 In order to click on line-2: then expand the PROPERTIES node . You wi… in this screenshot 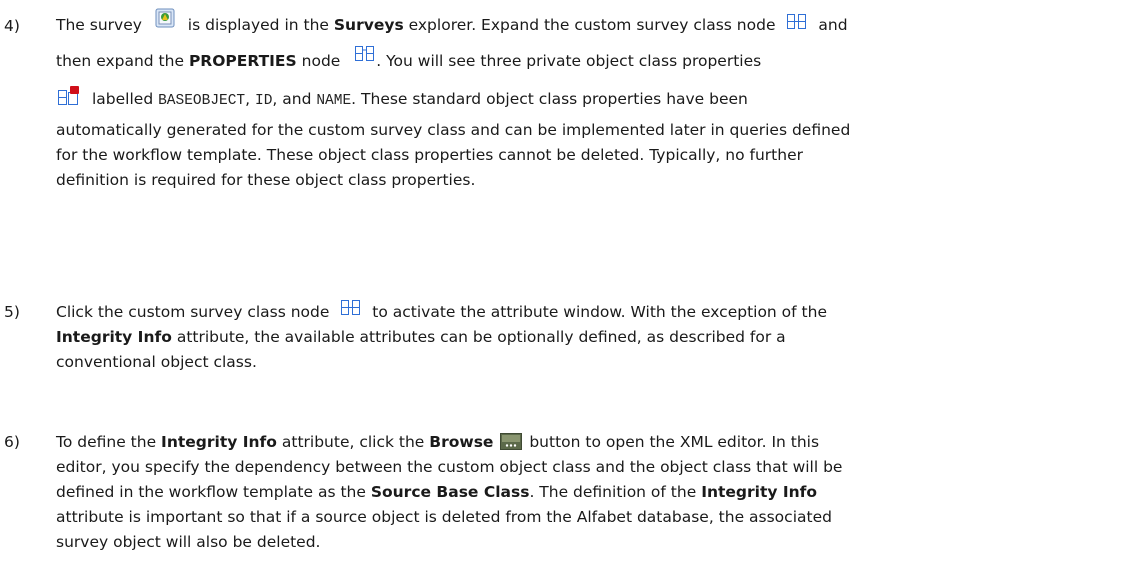, I will do `click(593, 59)`.